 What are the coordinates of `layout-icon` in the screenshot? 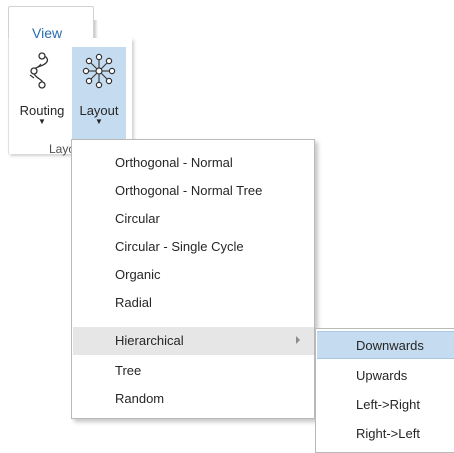 It's located at (99, 72).